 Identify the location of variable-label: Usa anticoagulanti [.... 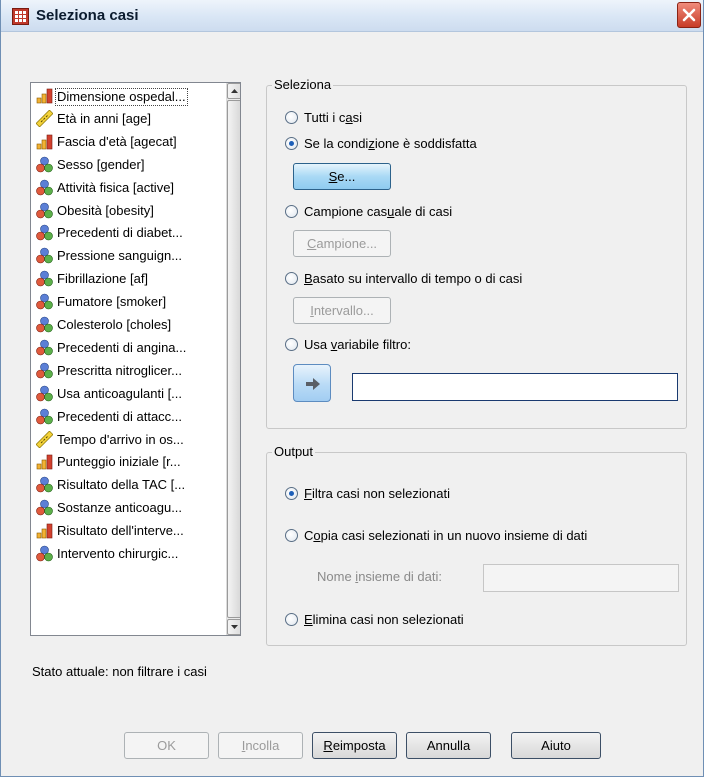
(120, 393).